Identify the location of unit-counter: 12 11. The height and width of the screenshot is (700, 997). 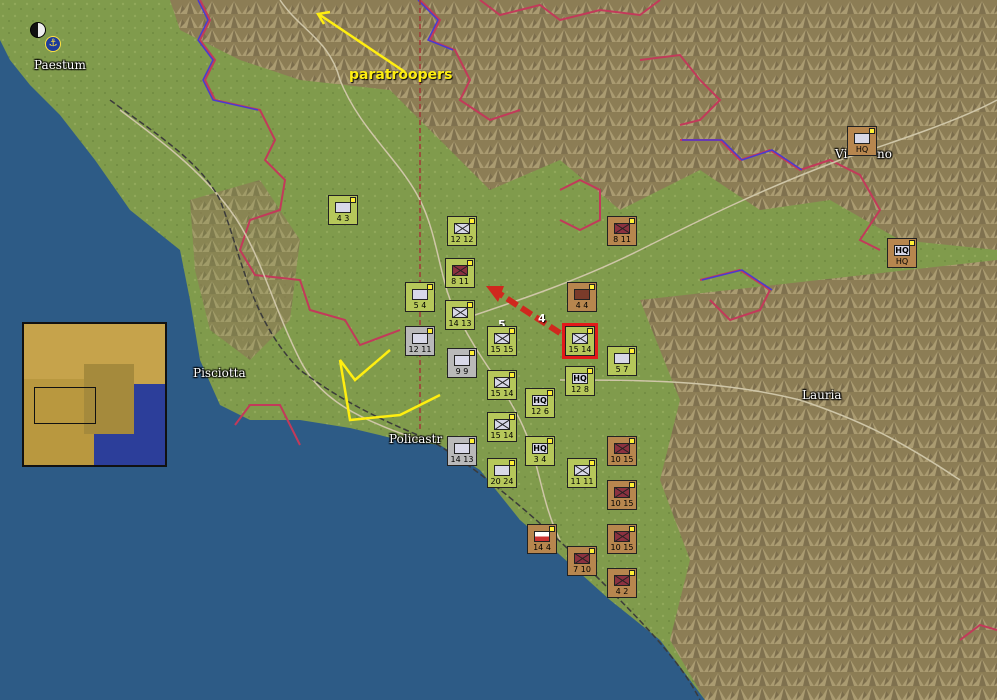
(420, 341).